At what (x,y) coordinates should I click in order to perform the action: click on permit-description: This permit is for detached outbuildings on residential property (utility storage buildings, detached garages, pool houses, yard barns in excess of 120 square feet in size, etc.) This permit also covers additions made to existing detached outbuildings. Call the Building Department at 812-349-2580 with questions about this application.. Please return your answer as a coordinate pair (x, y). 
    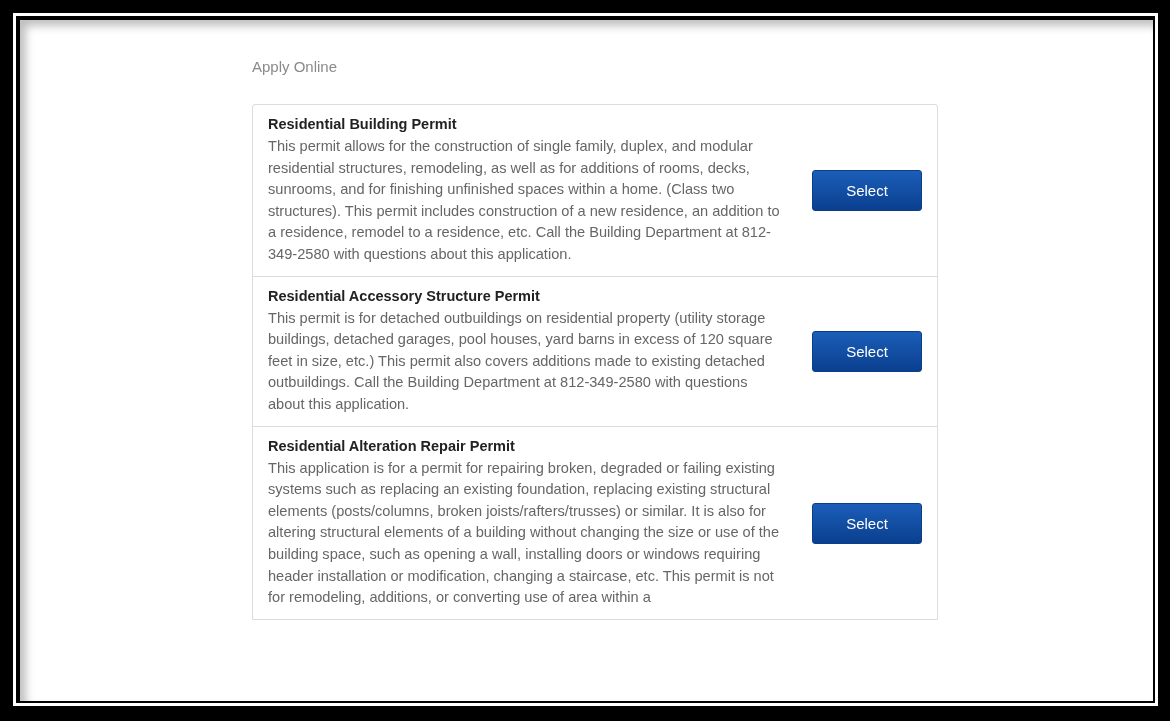
    Looking at the image, I should click on (521, 361).